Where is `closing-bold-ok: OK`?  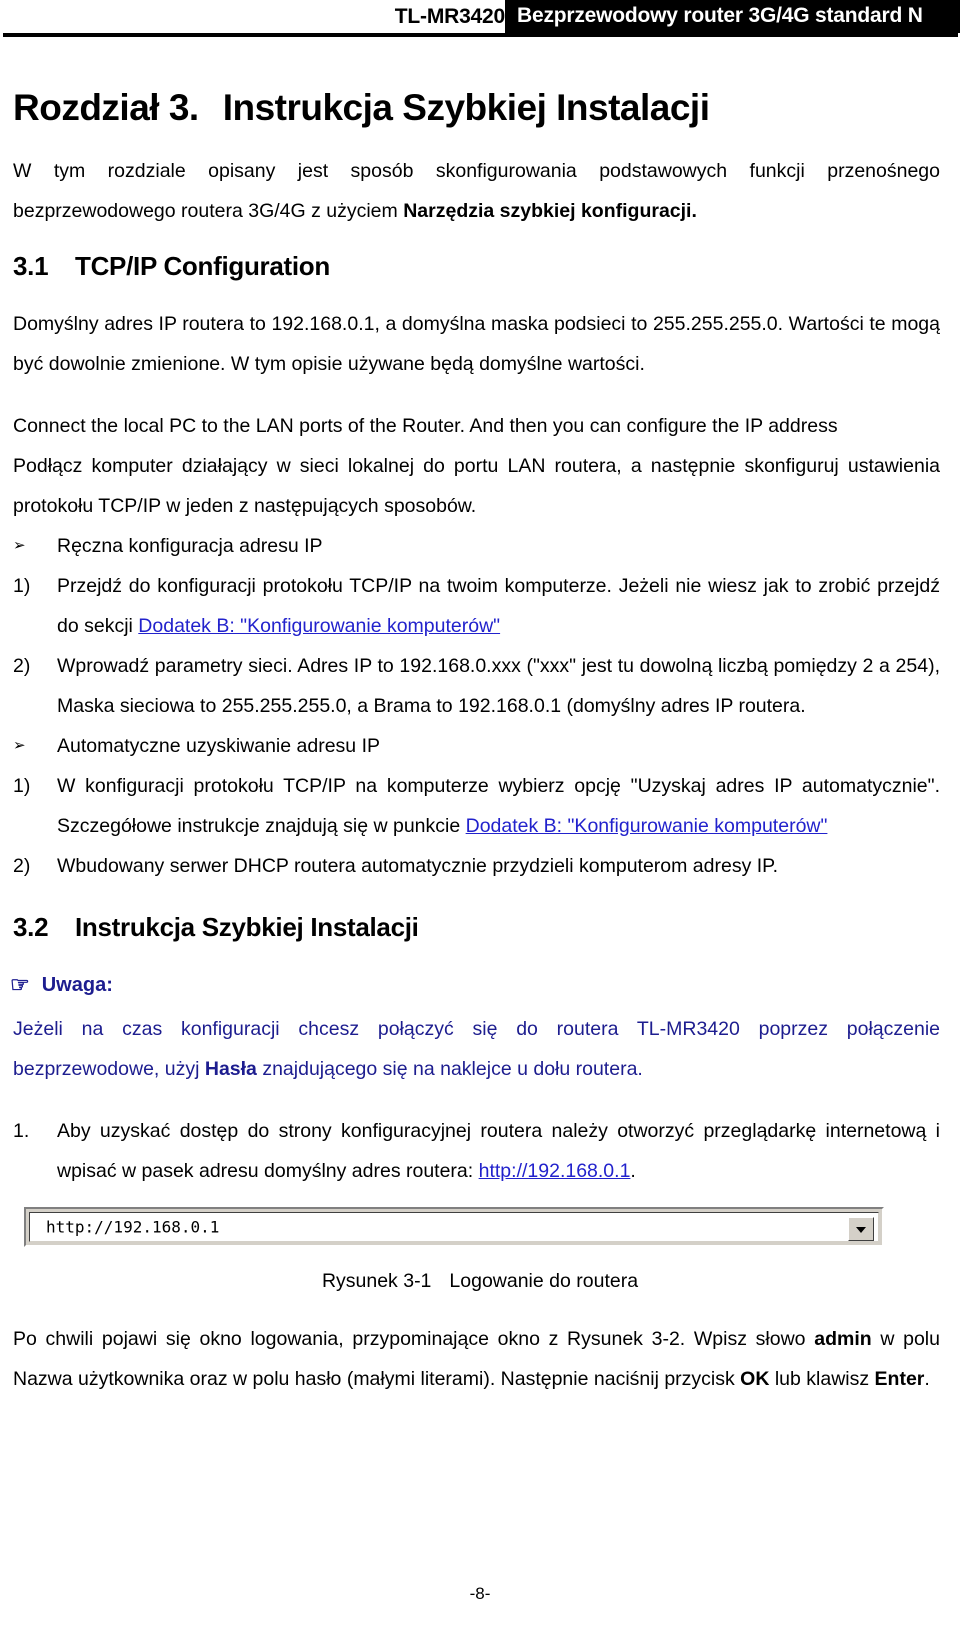 closing-bold-ok: OK is located at coordinates (755, 1378).